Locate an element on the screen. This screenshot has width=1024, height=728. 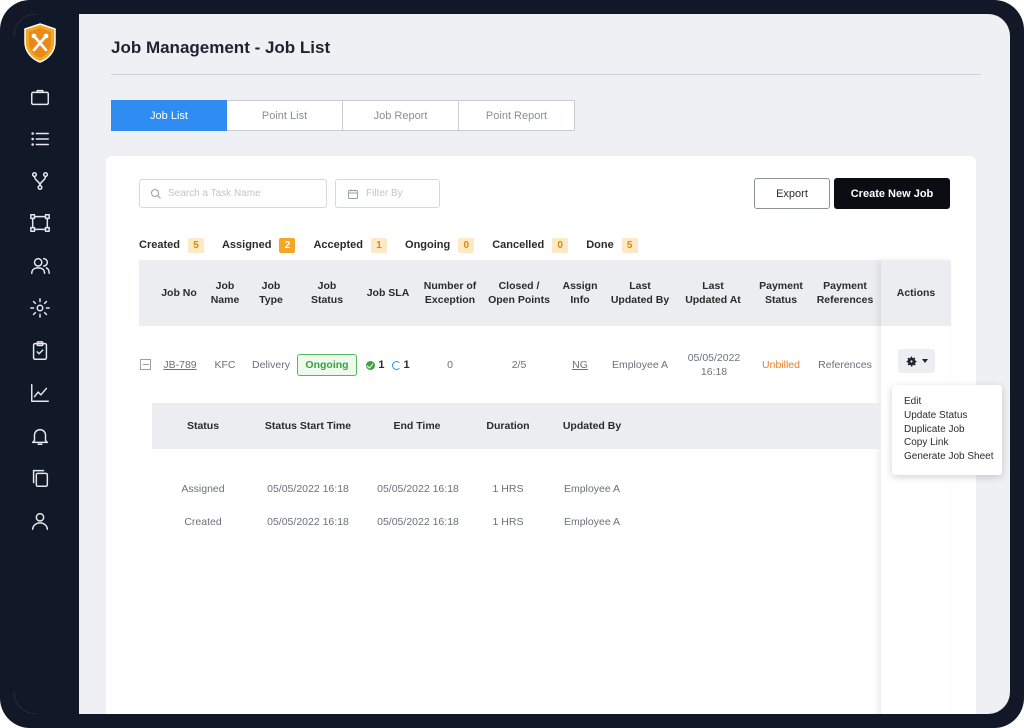
header-payment-references: Payment References is located at coordinates (845, 293).